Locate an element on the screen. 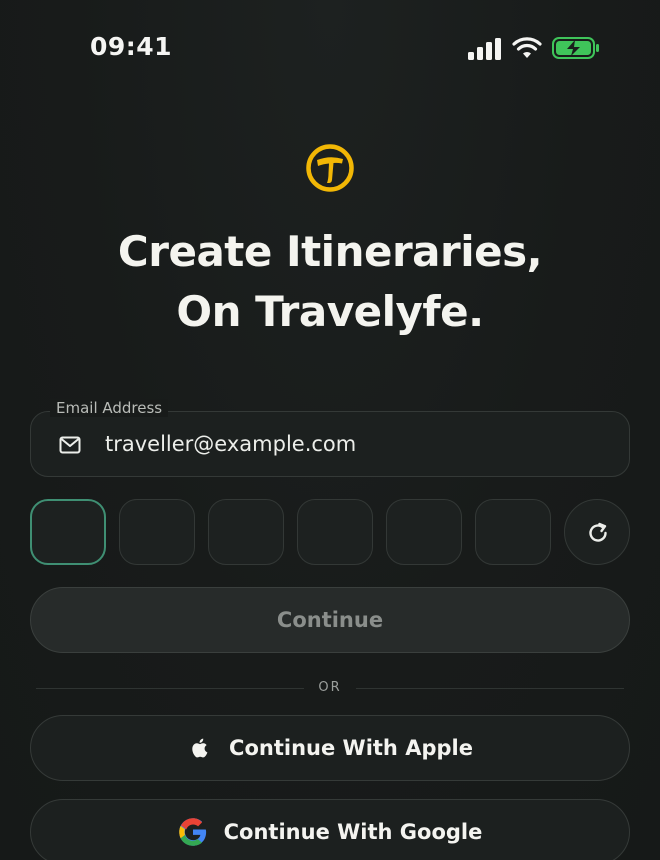  cellular-signal-icon is located at coordinates (484, 49).